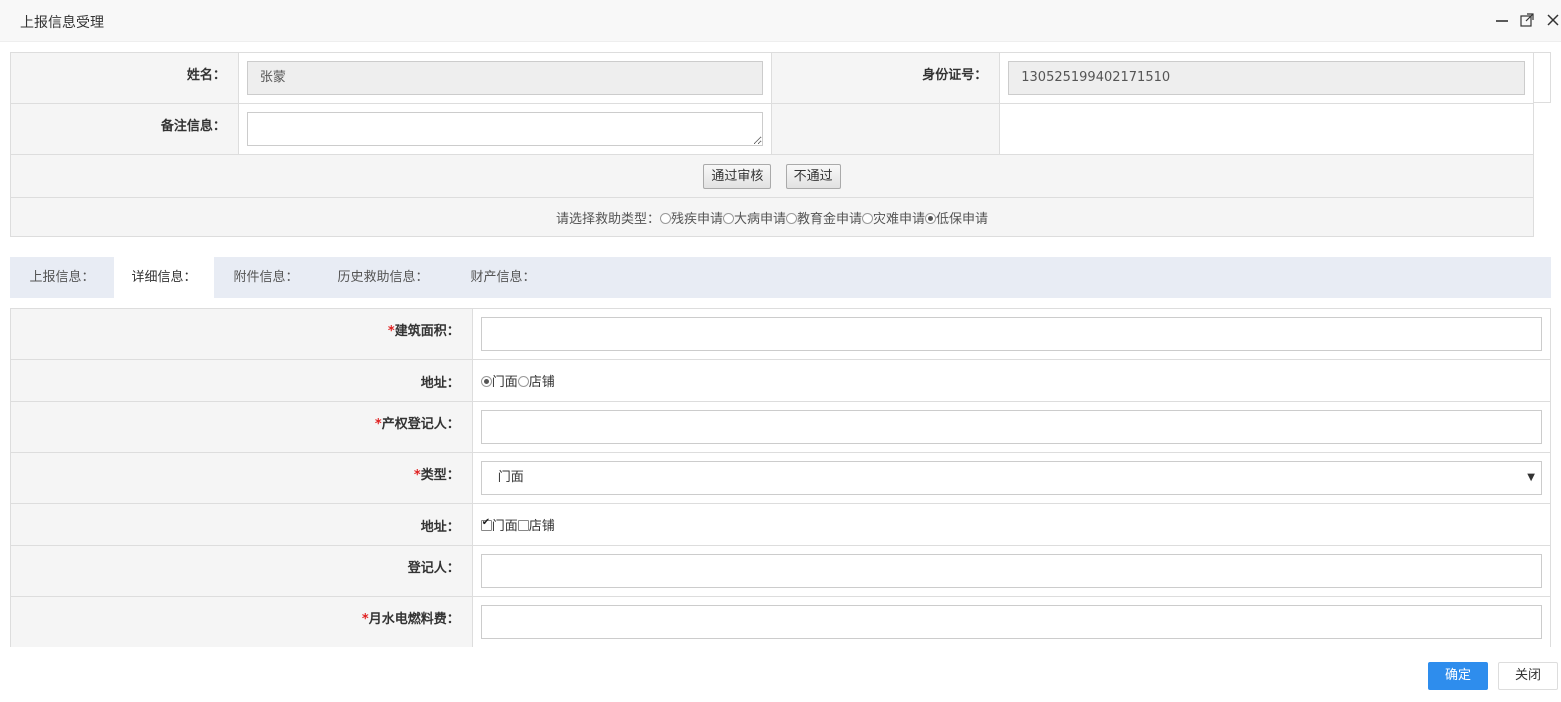 This screenshot has height=702, width=1561. Describe the element at coordinates (1458, 676) in the screenshot. I see `confirm-button: 确定` at that location.